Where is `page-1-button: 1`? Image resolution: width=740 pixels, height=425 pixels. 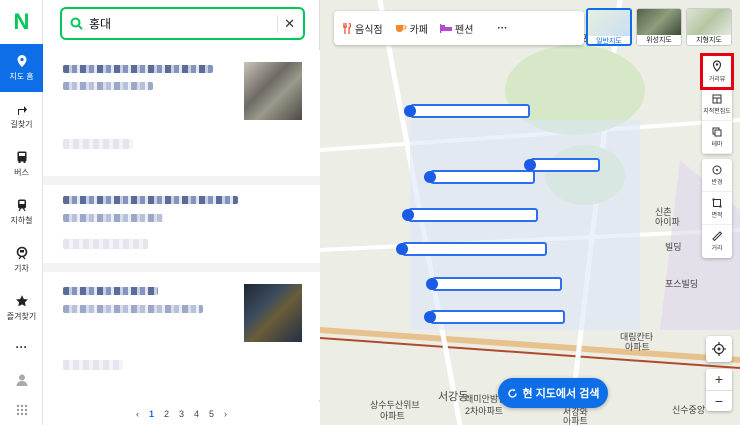
page-1-button: 1 is located at coordinates (151, 414).